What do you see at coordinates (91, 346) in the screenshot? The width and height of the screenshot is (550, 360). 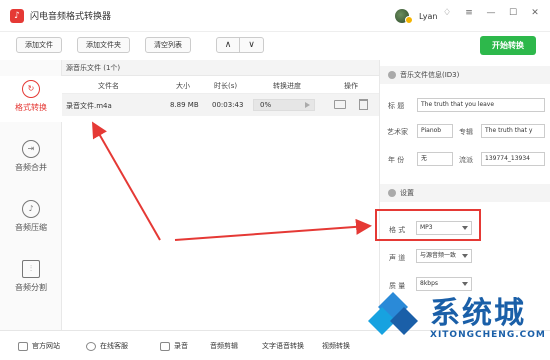 I see `support-icon` at bounding box center [91, 346].